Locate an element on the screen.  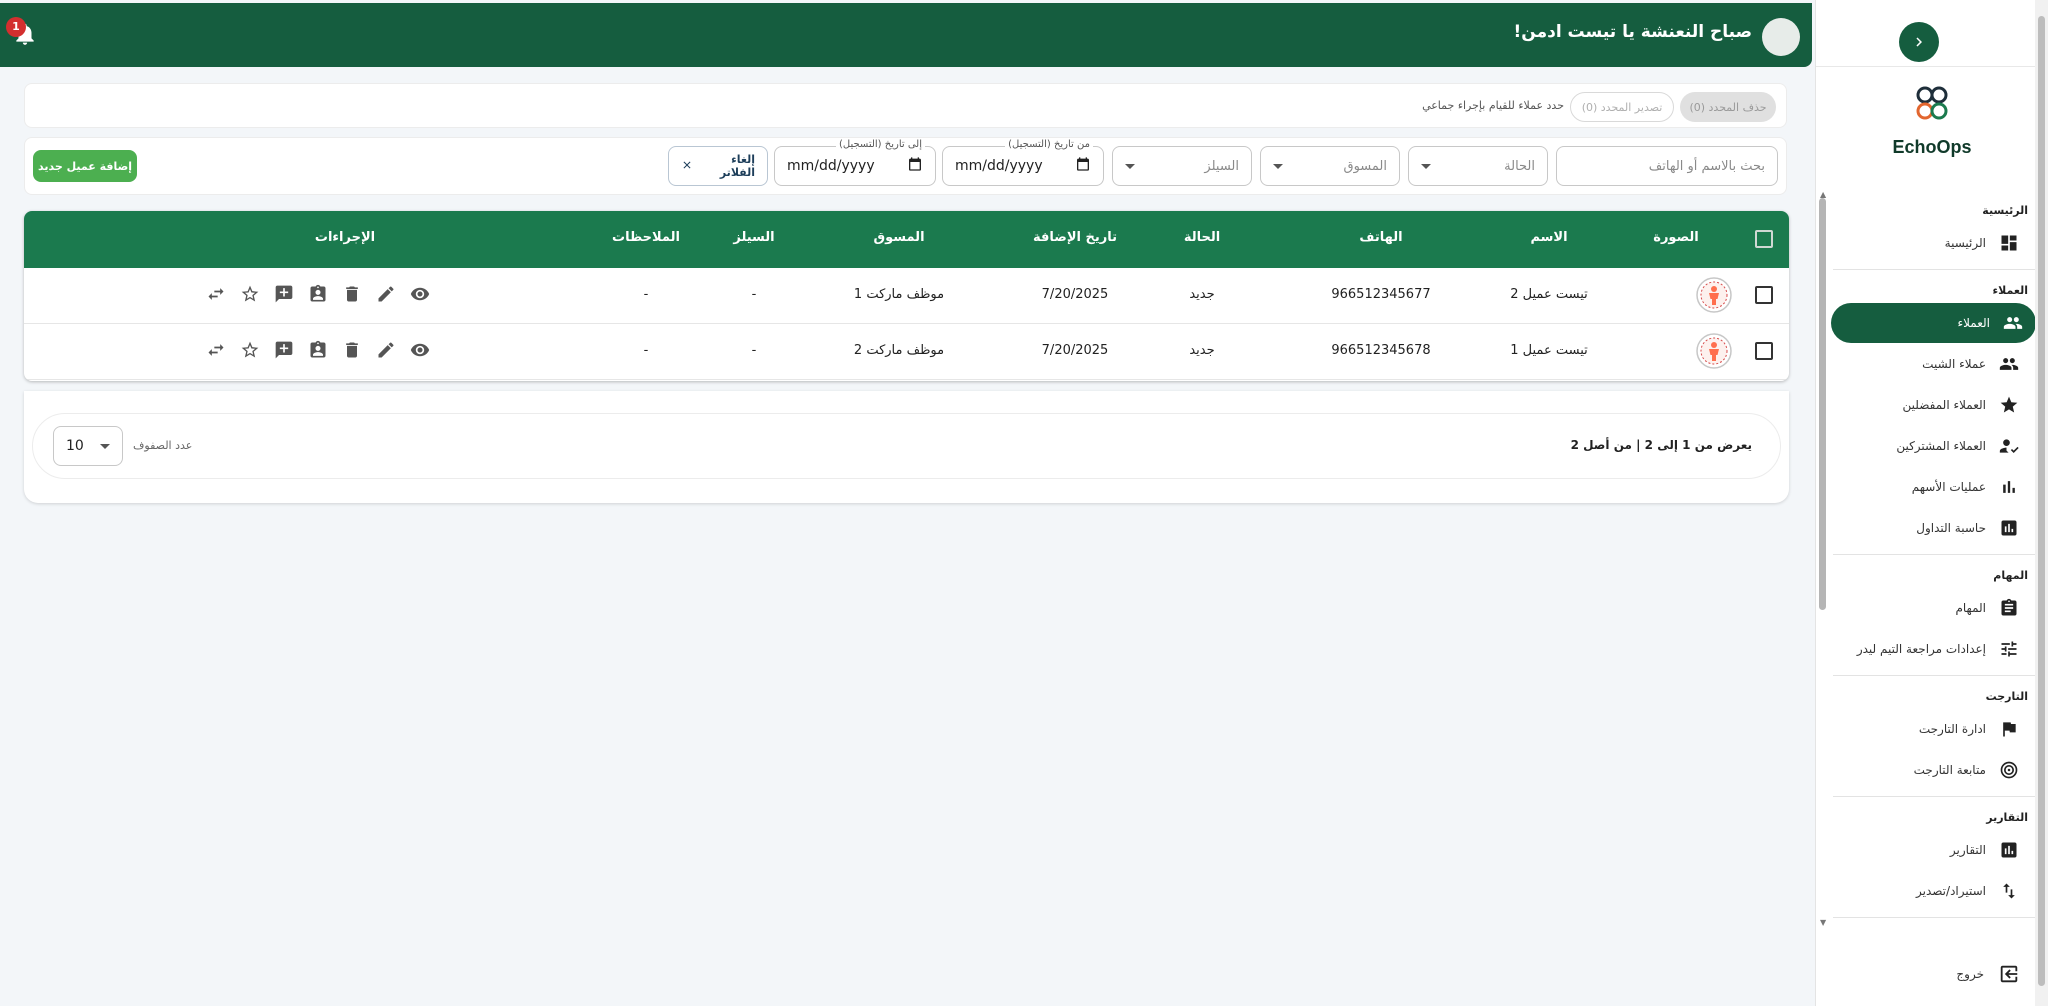
pagination-bar: يعرض من 1 إلى 2 | من أصل 2 عدد الصفوف 10 is located at coordinates (906, 446).